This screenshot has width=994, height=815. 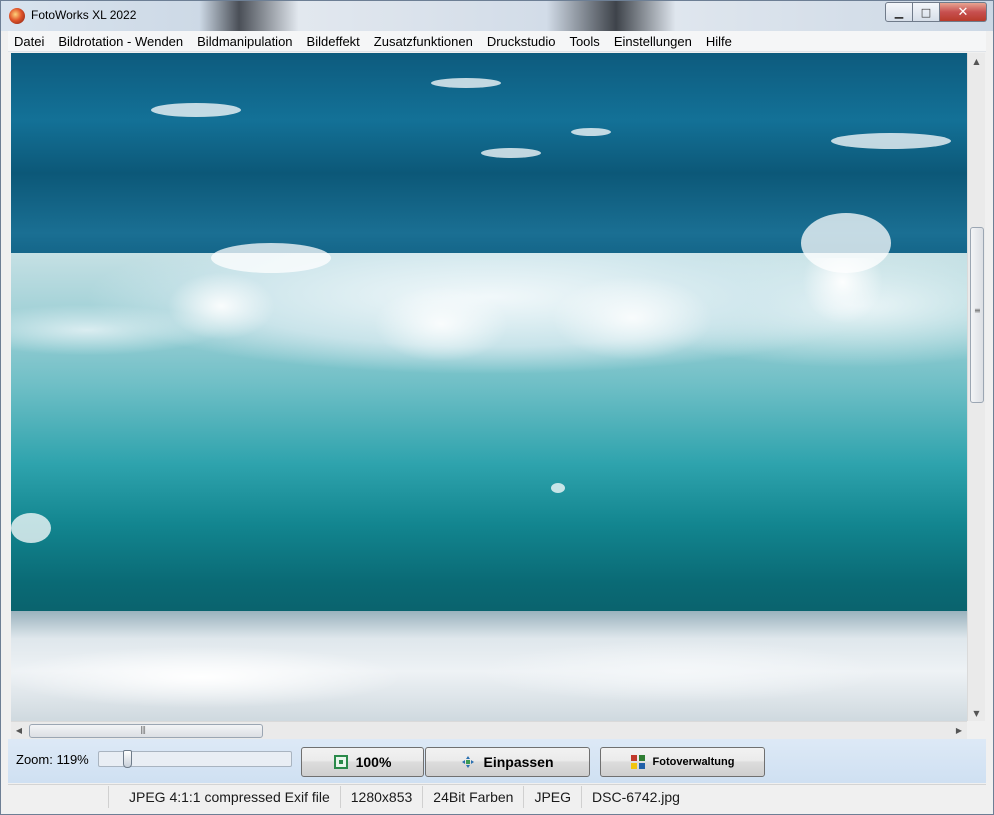 I want to click on image-wave-crest, so click(x=489, y=318).